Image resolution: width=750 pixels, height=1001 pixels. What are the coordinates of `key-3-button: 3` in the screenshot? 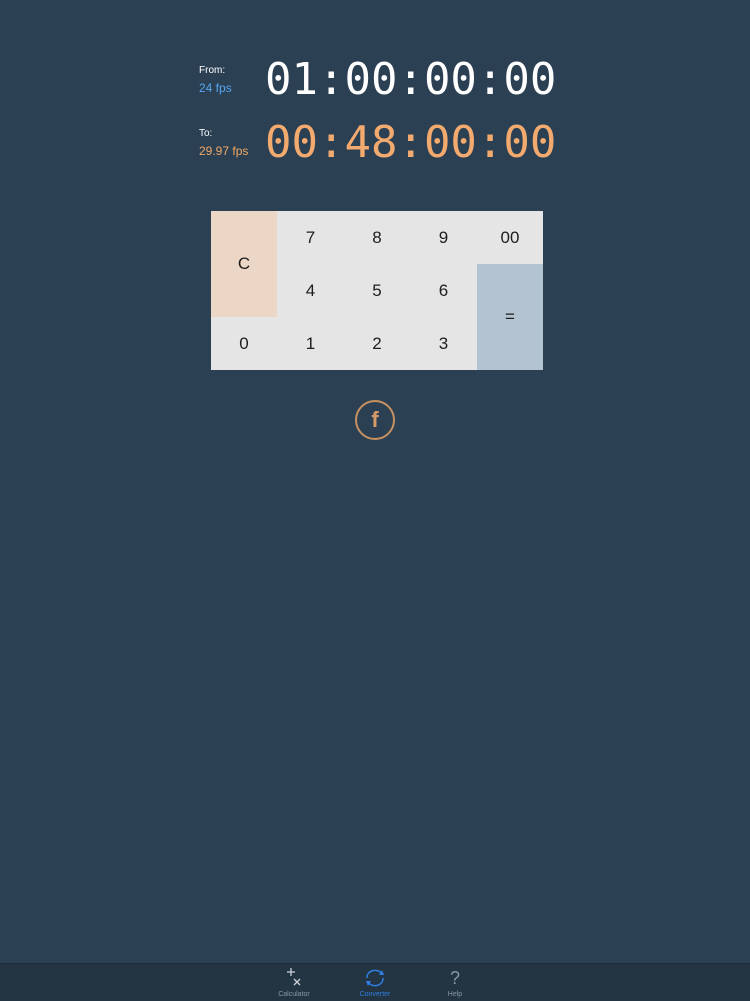 It's located at (443, 343).